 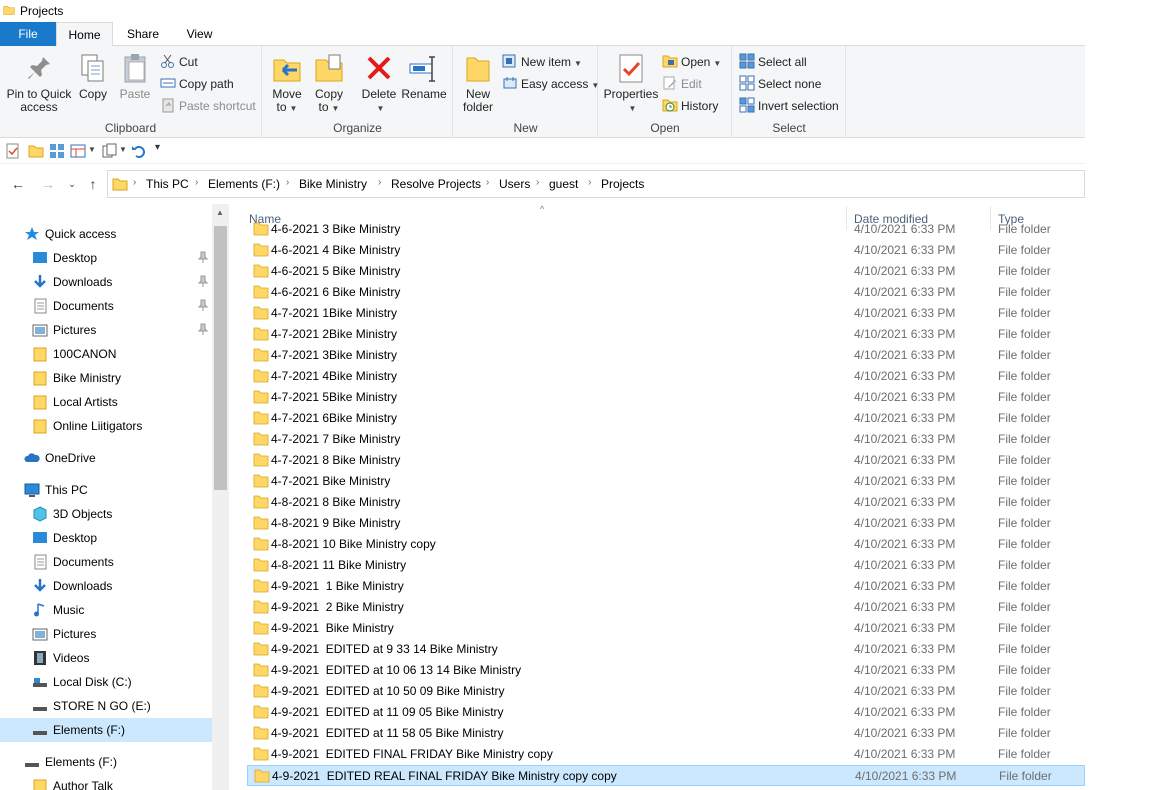 I want to click on nav-onedrive: OneDrive, so click(x=106, y=458).